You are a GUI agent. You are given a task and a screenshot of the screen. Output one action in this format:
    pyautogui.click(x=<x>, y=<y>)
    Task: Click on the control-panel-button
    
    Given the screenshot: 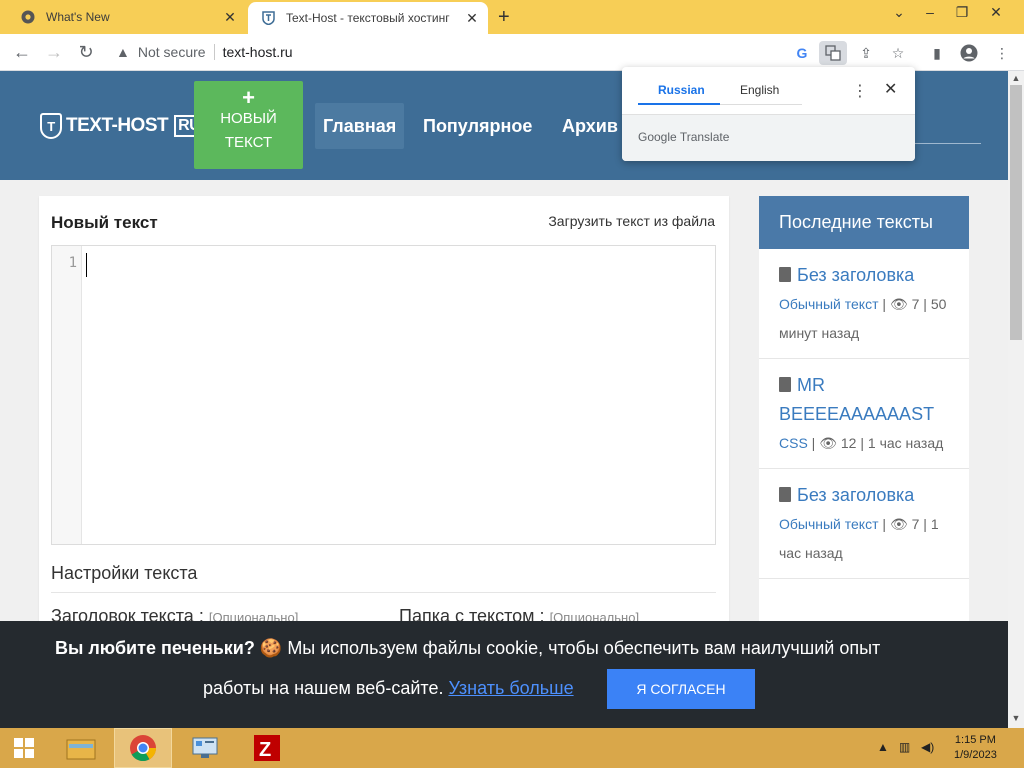 What is the action you would take?
    pyautogui.click(x=205, y=748)
    